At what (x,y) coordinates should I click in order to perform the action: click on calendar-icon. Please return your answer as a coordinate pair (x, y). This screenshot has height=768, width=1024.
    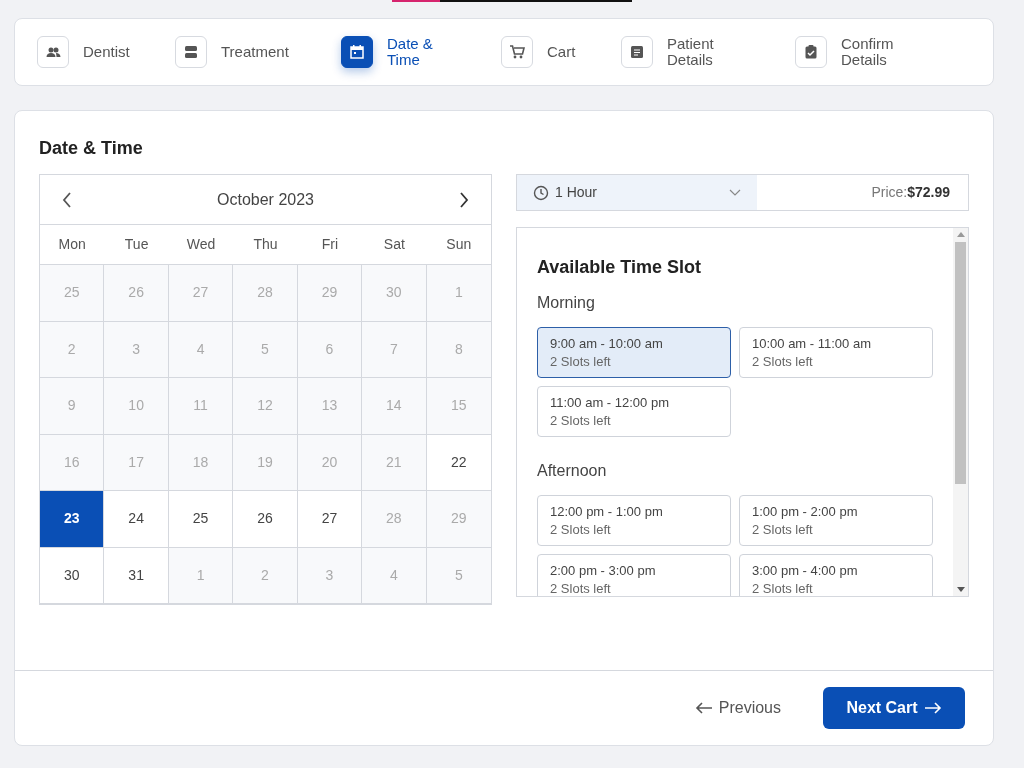
    Looking at the image, I should click on (357, 52).